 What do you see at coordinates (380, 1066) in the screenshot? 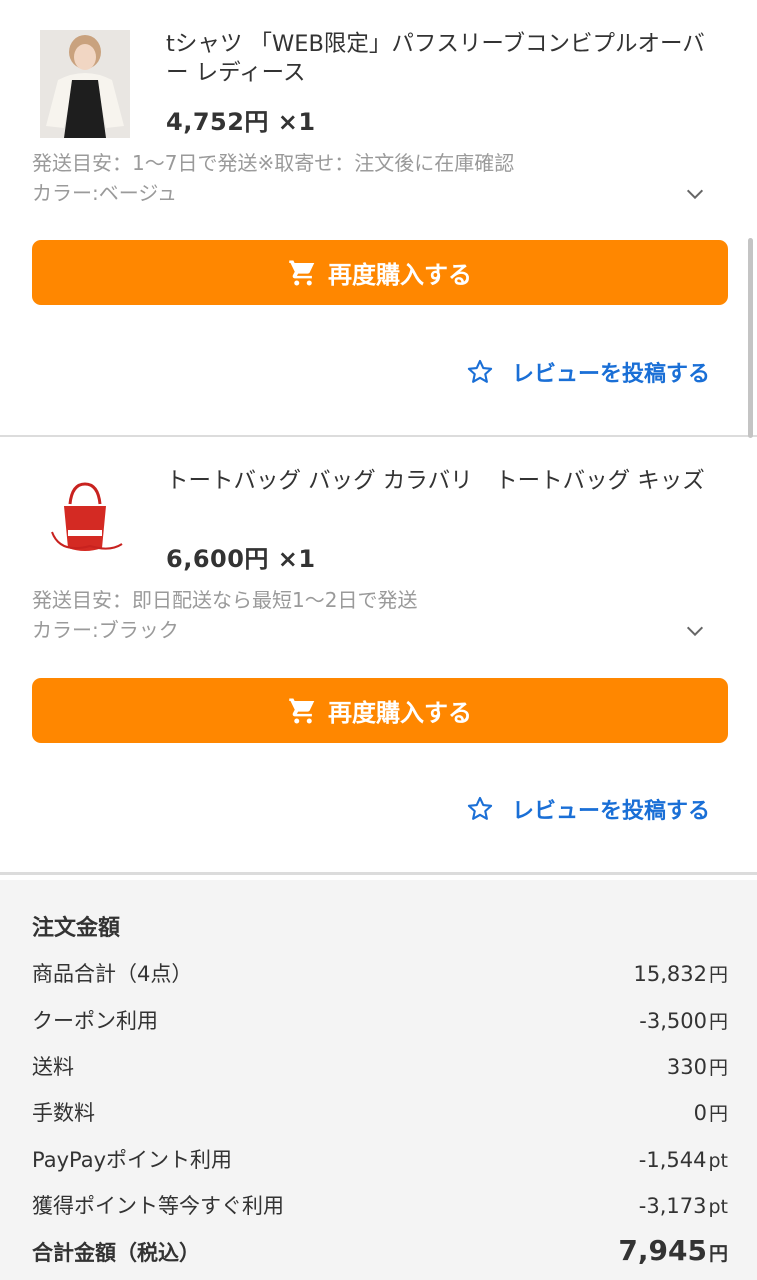
I see `summary-row-shipping: 送料 330 円` at bounding box center [380, 1066].